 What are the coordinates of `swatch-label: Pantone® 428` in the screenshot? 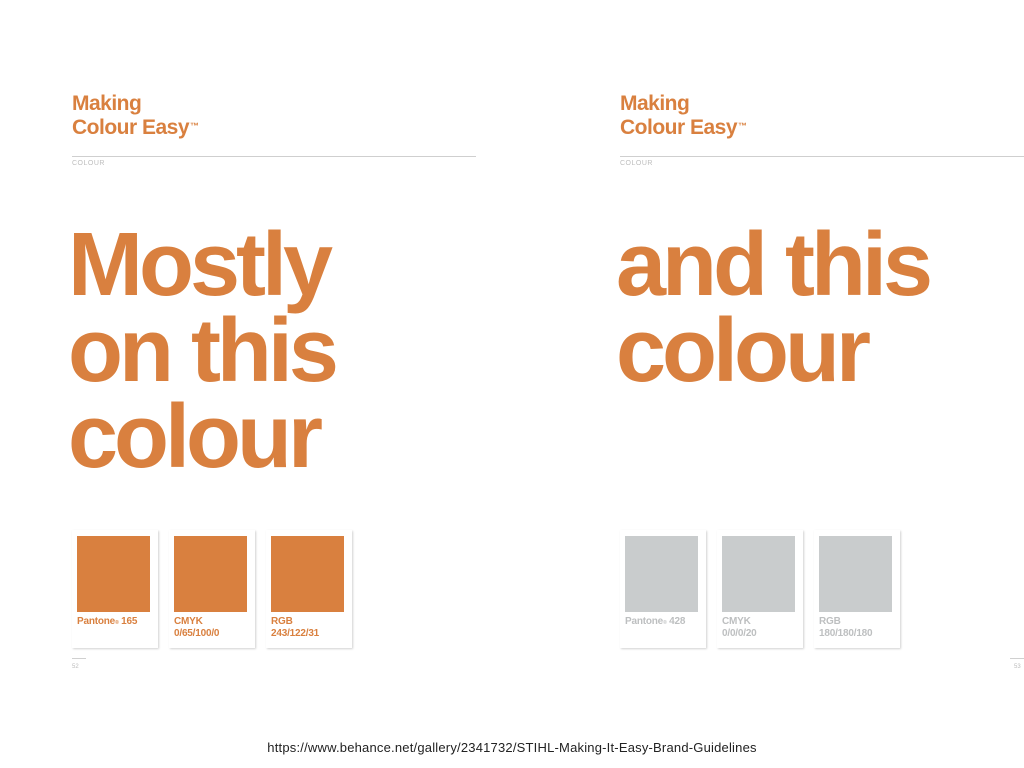 It's located at (655, 621).